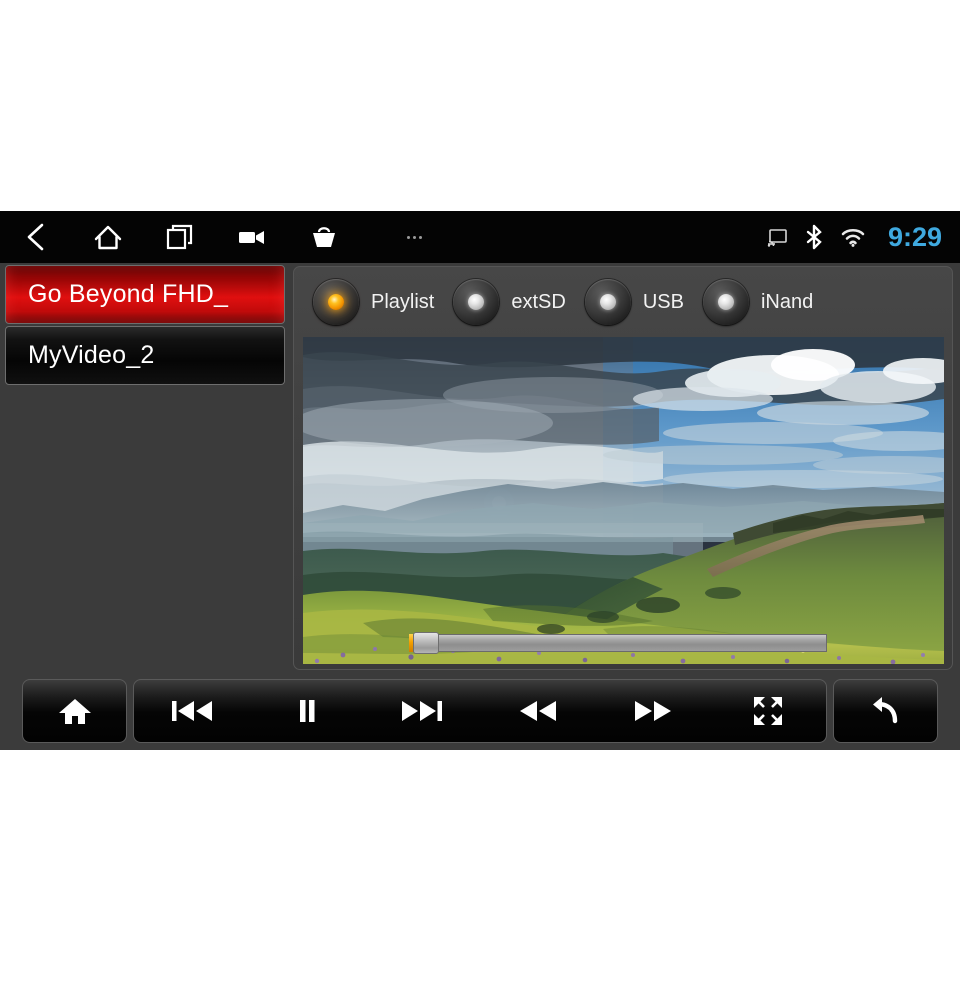 Image resolution: width=960 pixels, height=1006 pixels. I want to click on home-button, so click(74, 711).